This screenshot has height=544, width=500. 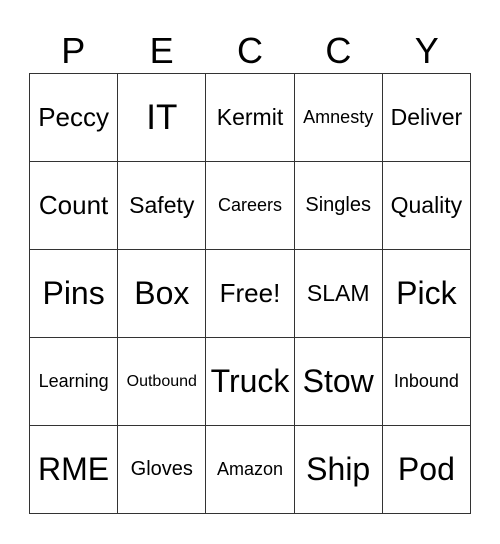 What do you see at coordinates (162, 382) in the screenshot?
I see `bingo-cell: Outbound` at bounding box center [162, 382].